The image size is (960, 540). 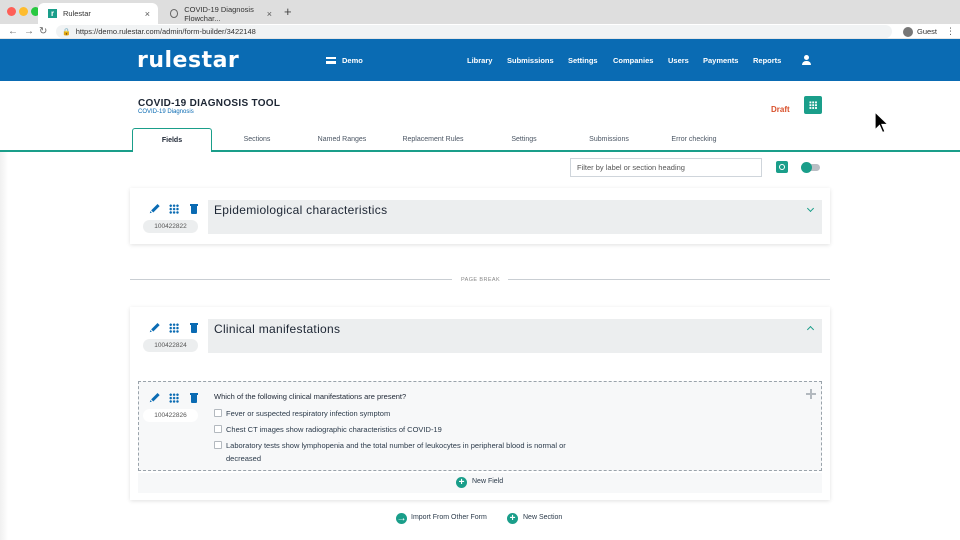 What do you see at coordinates (288, 12) in the screenshot?
I see `new-tab-button: +` at bounding box center [288, 12].